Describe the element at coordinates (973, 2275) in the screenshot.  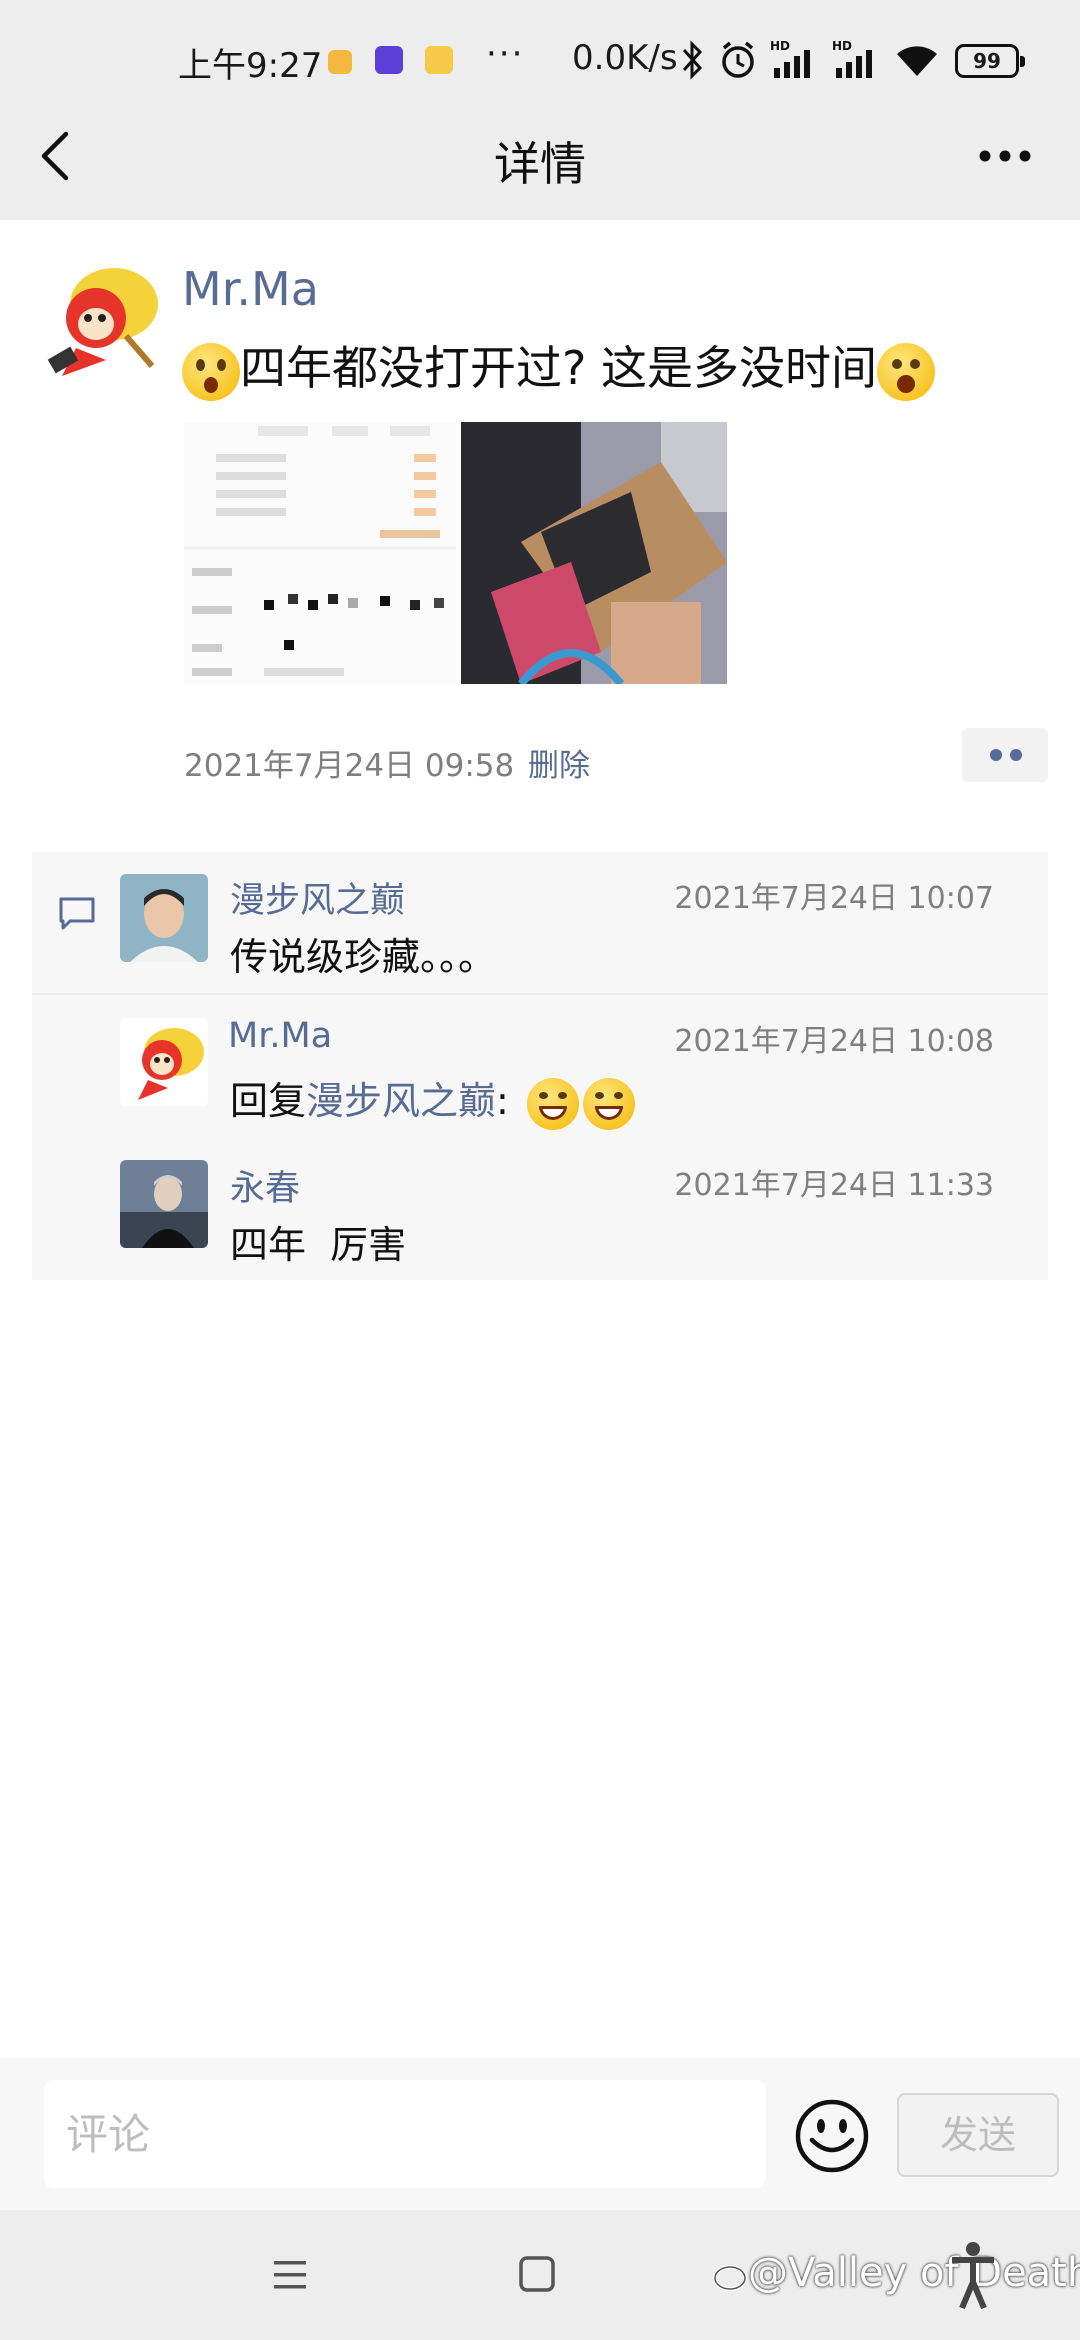
I see `accessibility-icon` at that location.